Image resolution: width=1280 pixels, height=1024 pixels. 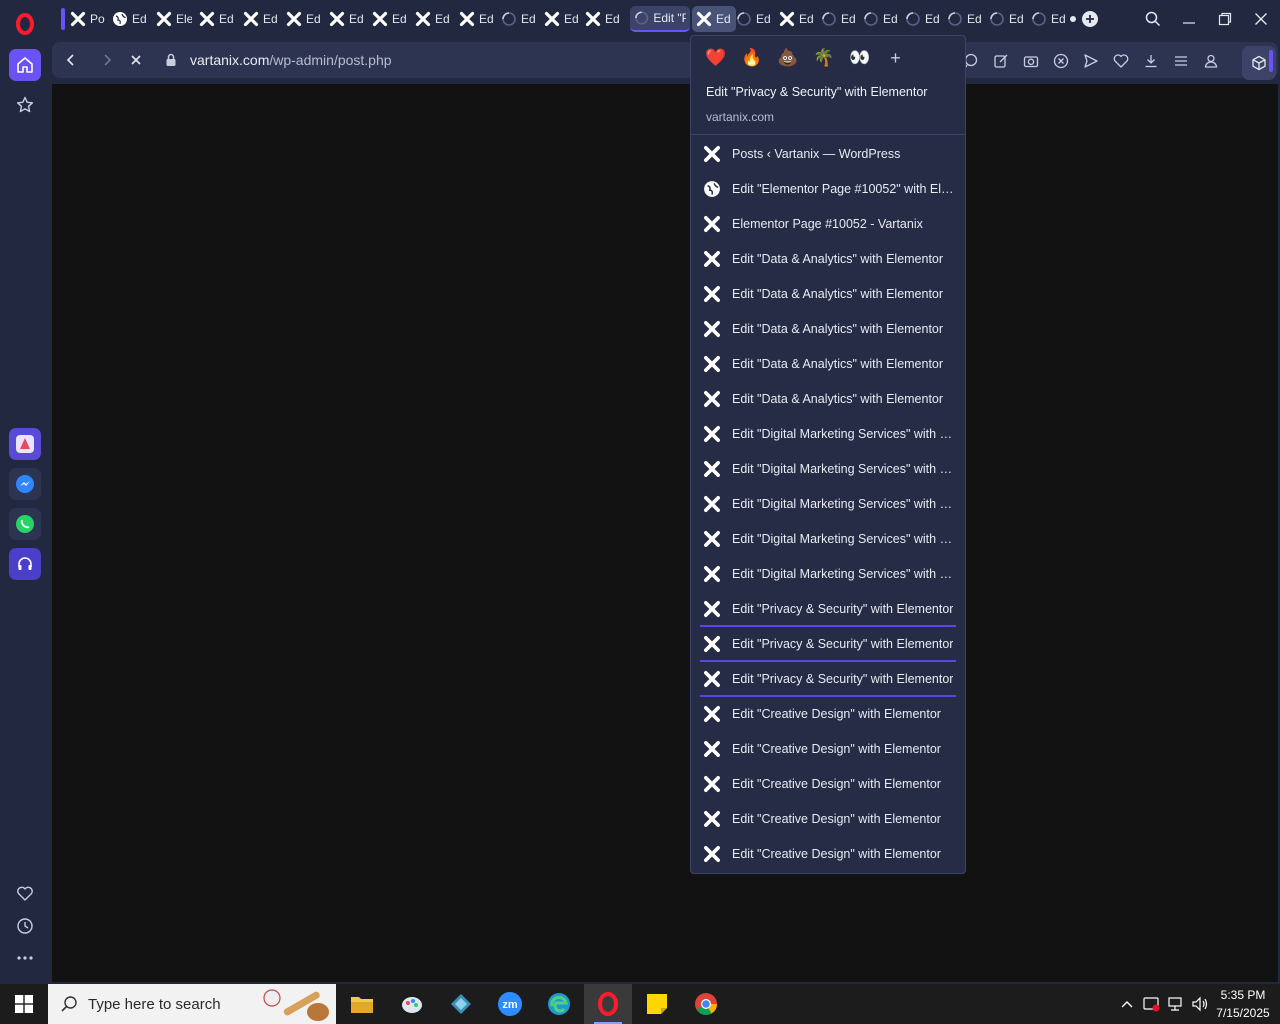 I want to click on network-button, so click(x=1176, y=1004).